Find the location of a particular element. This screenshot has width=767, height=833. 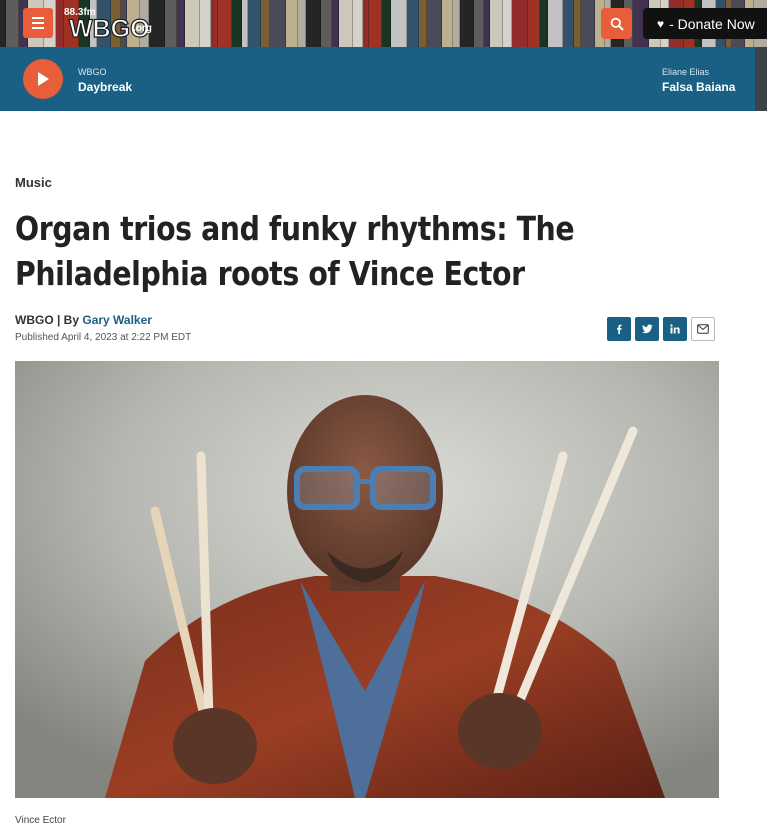

show-title: Daybreak is located at coordinates (105, 87).